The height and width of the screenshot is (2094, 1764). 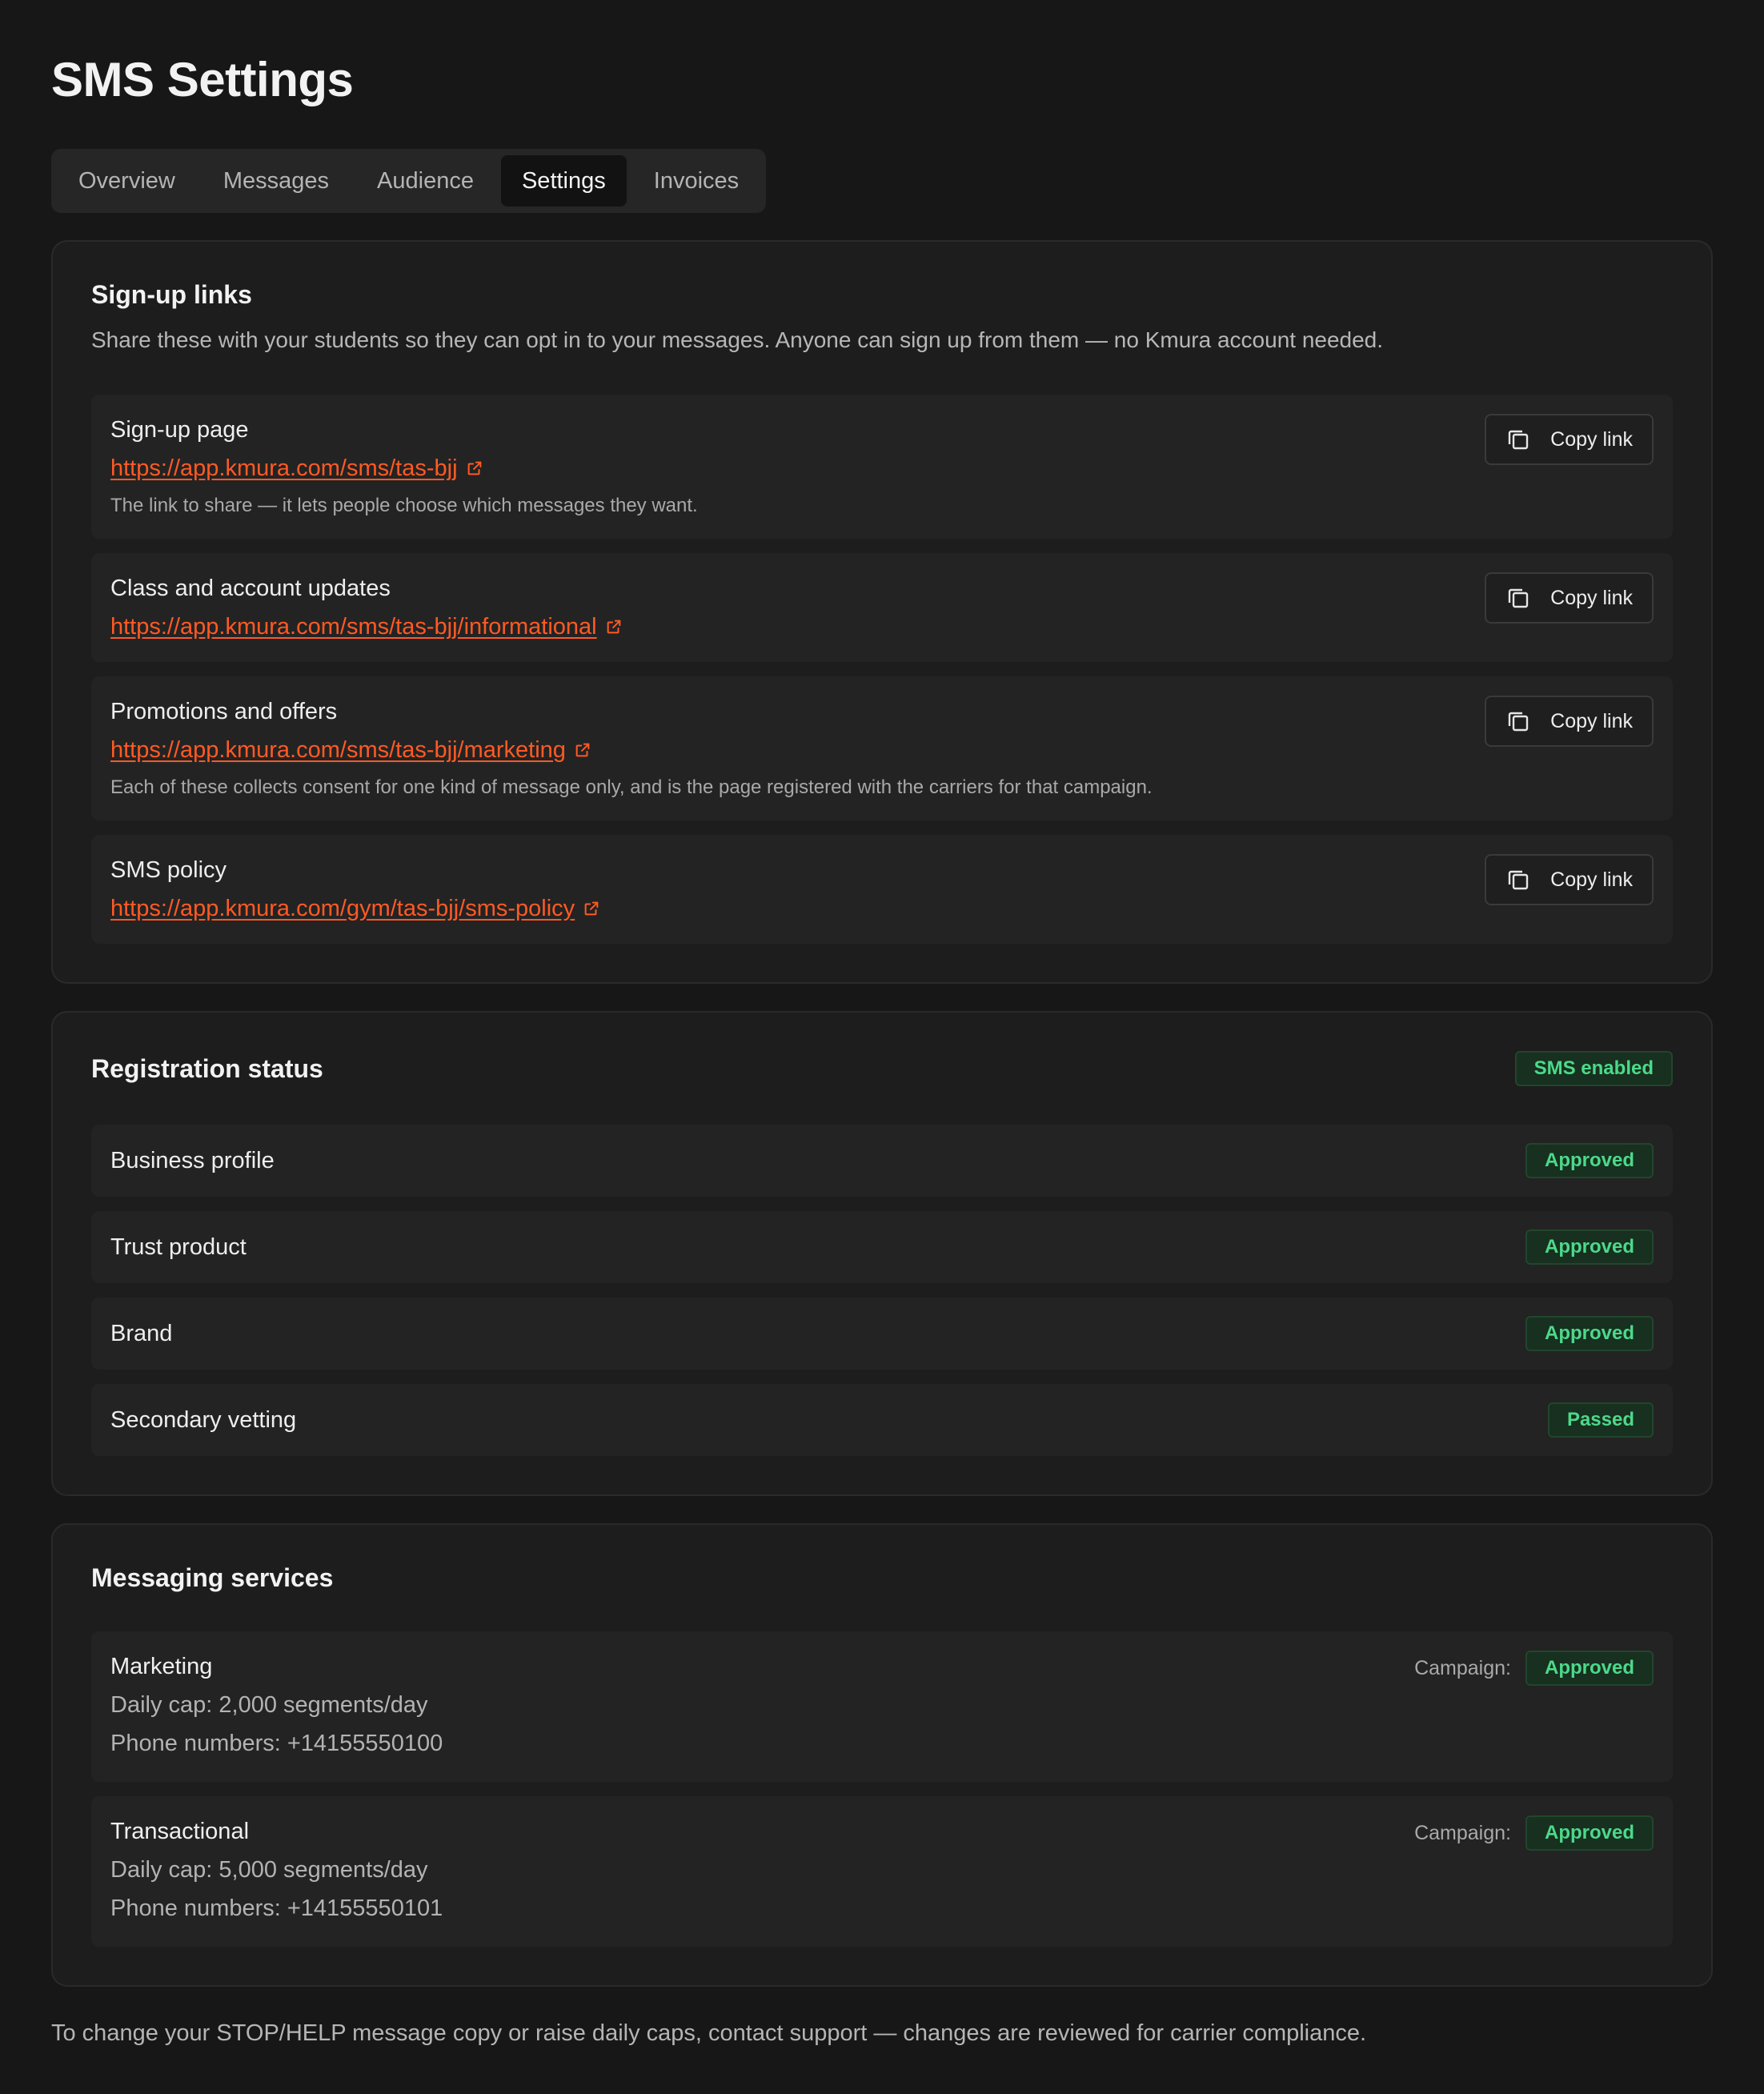 What do you see at coordinates (212, 1577) in the screenshot?
I see `messaging-services-title: Messaging services` at bounding box center [212, 1577].